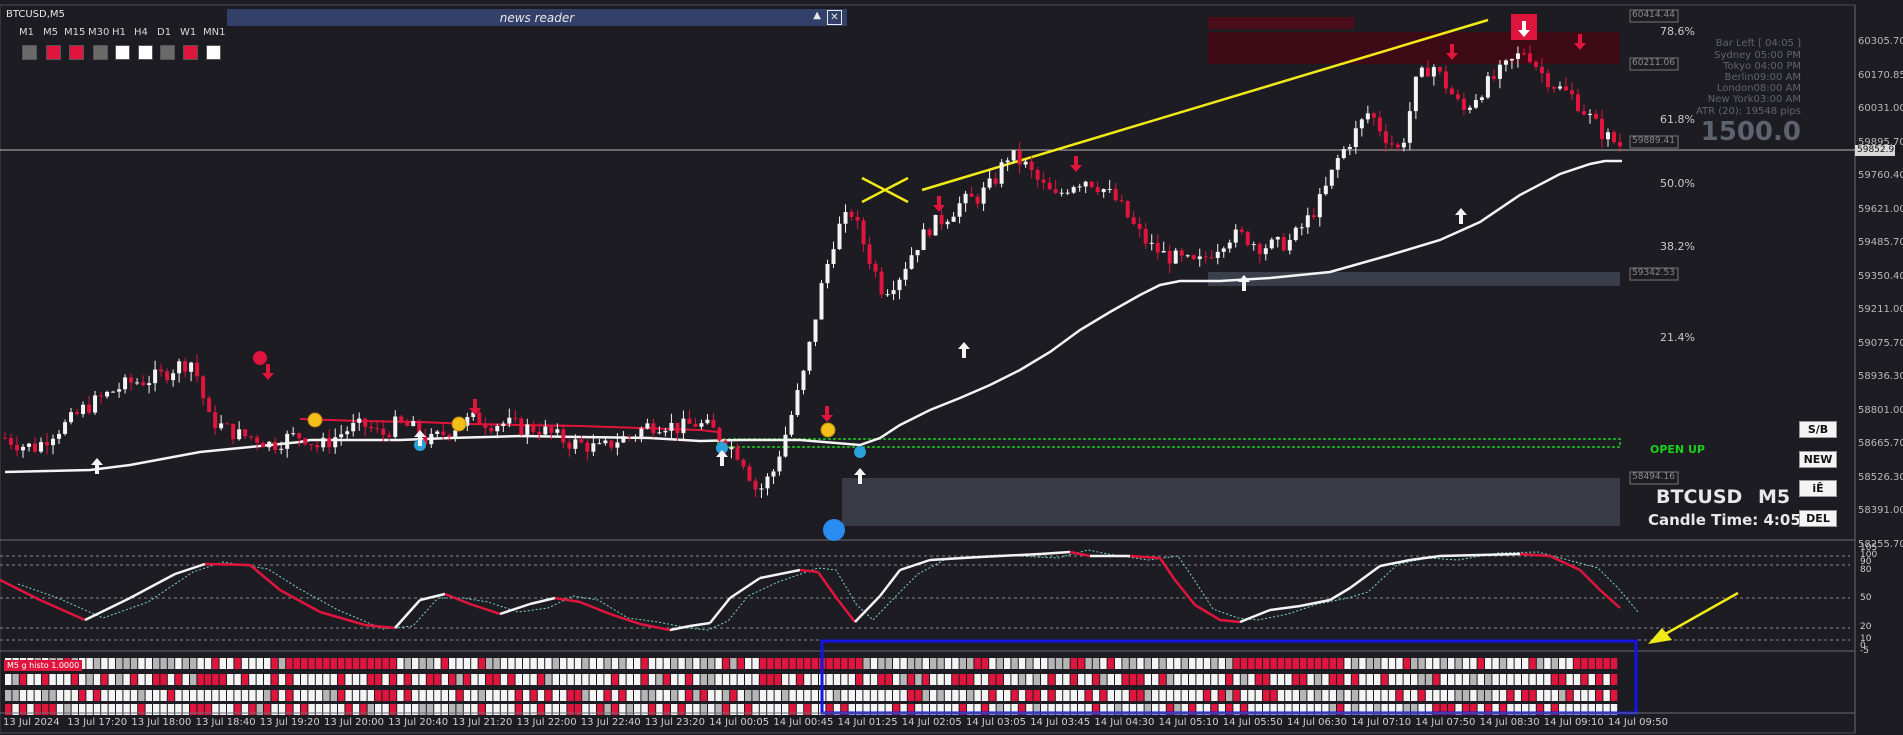 This screenshot has width=1903, height=735. What do you see at coordinates (1060, 722) in the screenshot?
I see `time-axis-tick: 14 Jul 03:45` at bounding box center [1060, 722].